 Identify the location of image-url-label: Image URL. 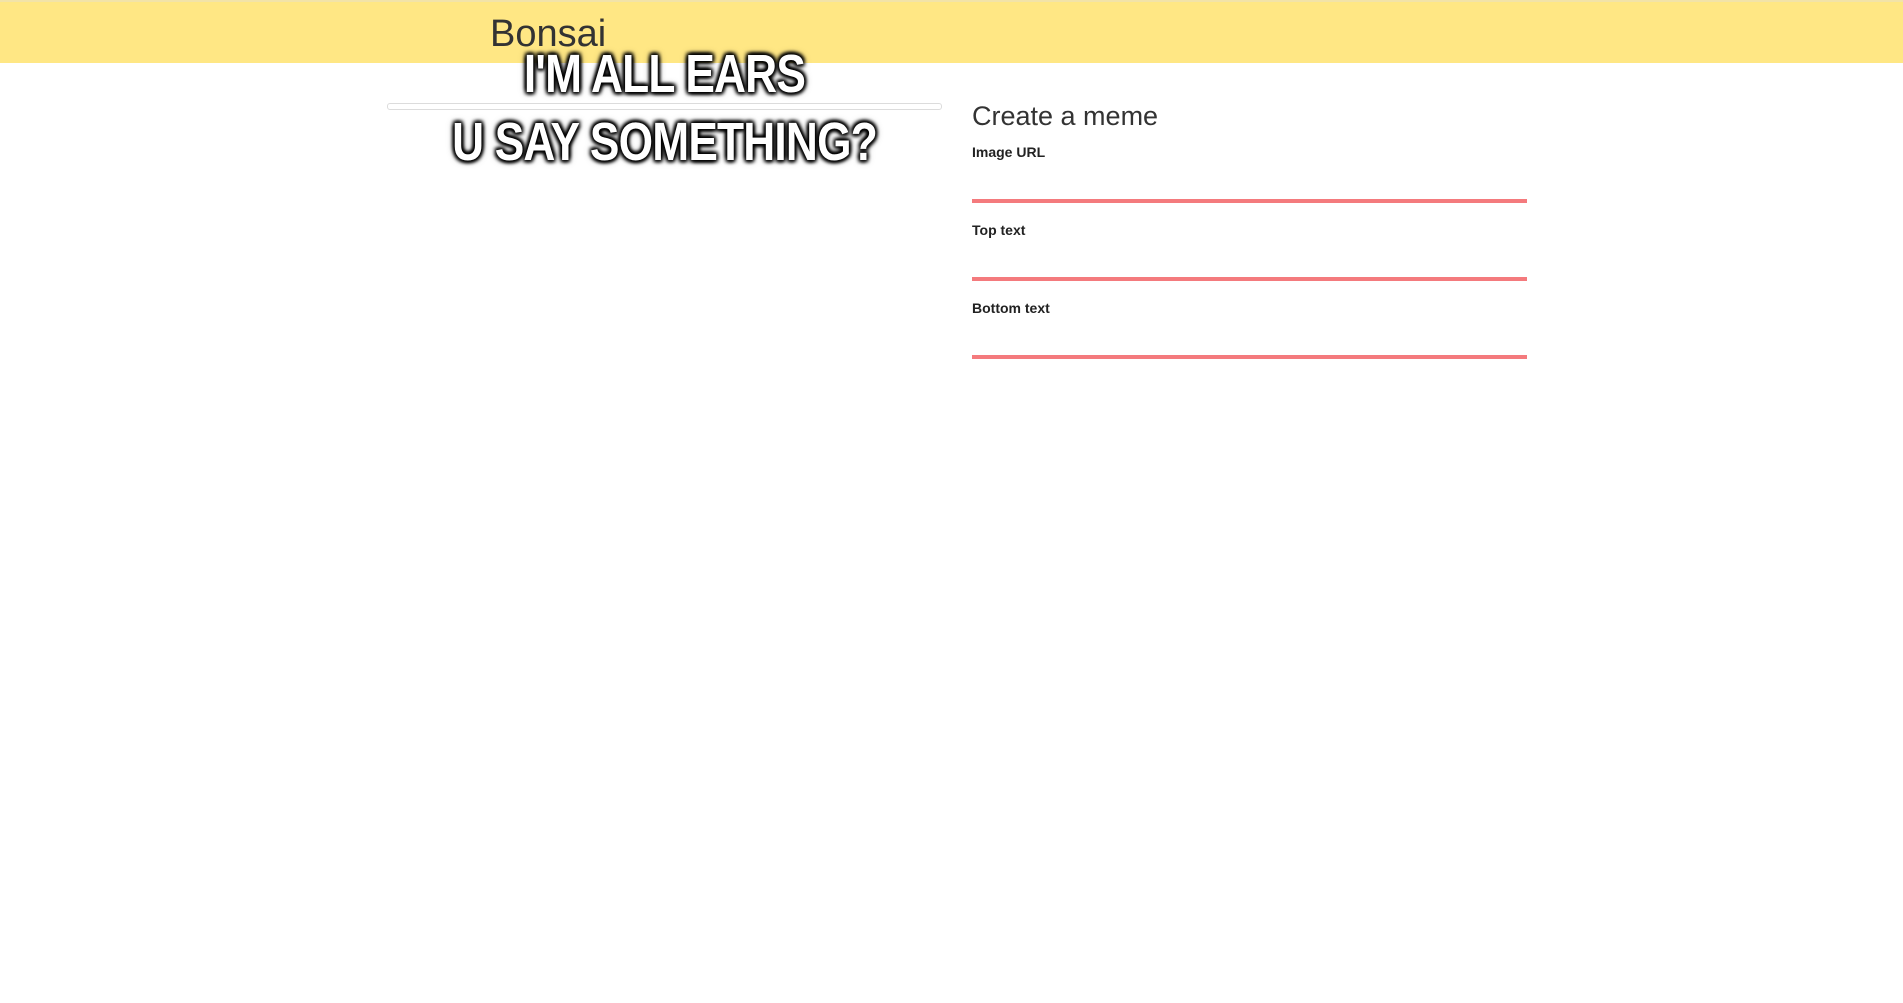
(1009, 152).